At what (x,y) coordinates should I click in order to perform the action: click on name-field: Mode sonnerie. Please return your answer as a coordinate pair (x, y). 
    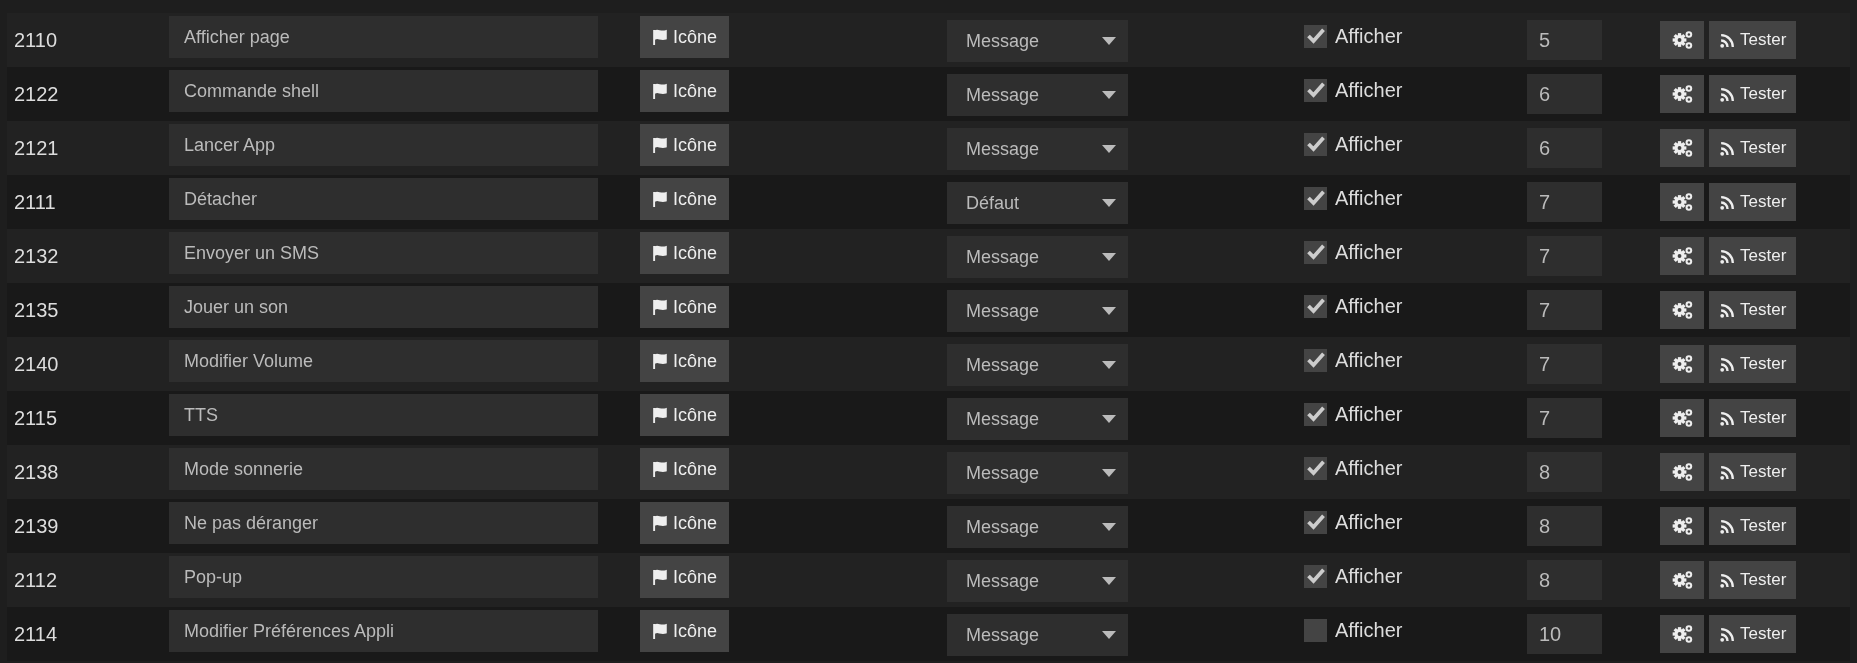
    Looking at the image, I should click on (383, 469).